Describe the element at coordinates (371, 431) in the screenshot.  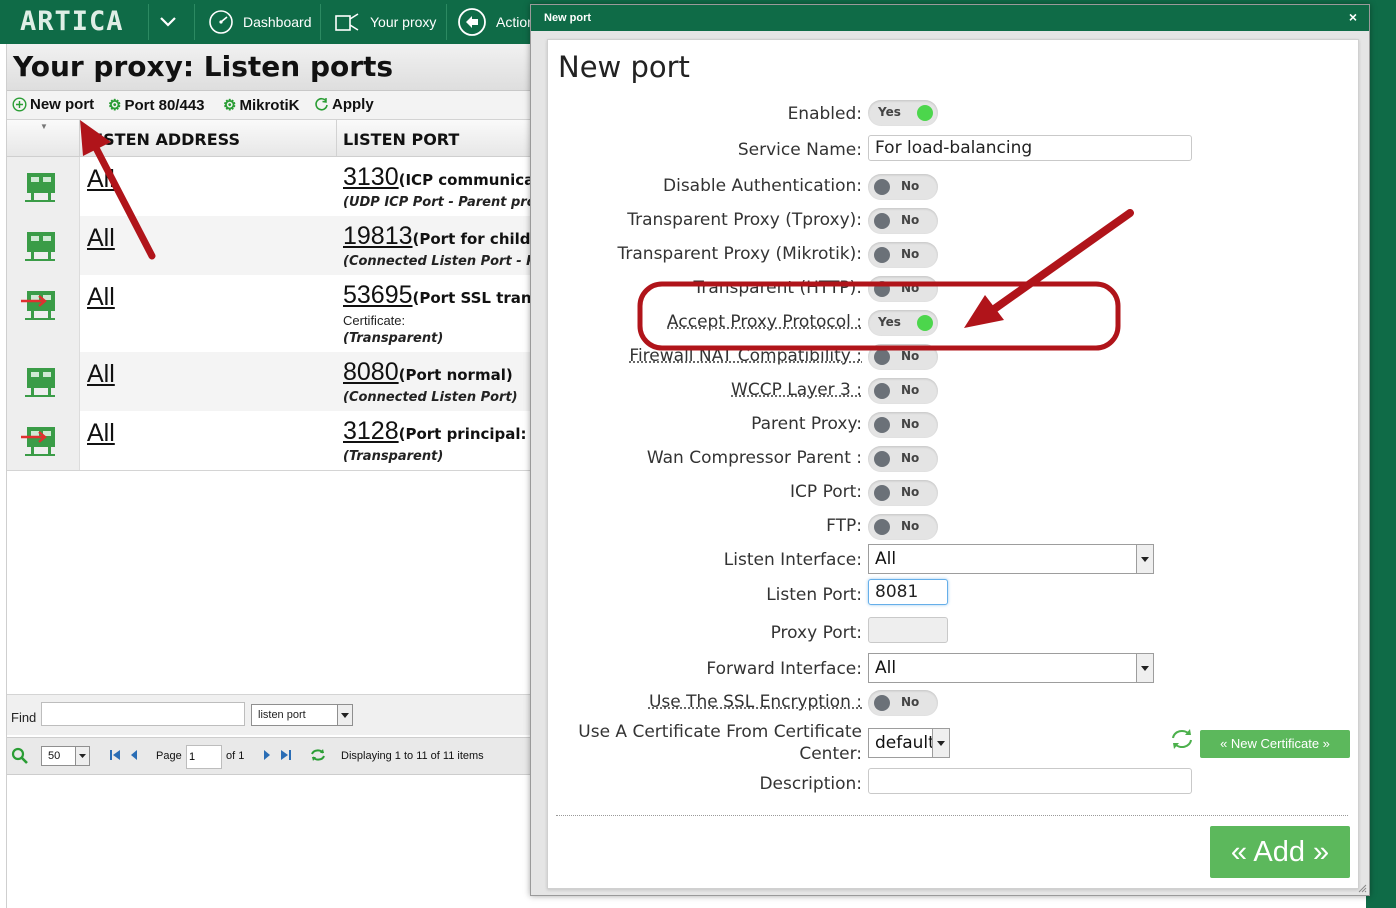
I see `listen-port-link: 3128` at that location.